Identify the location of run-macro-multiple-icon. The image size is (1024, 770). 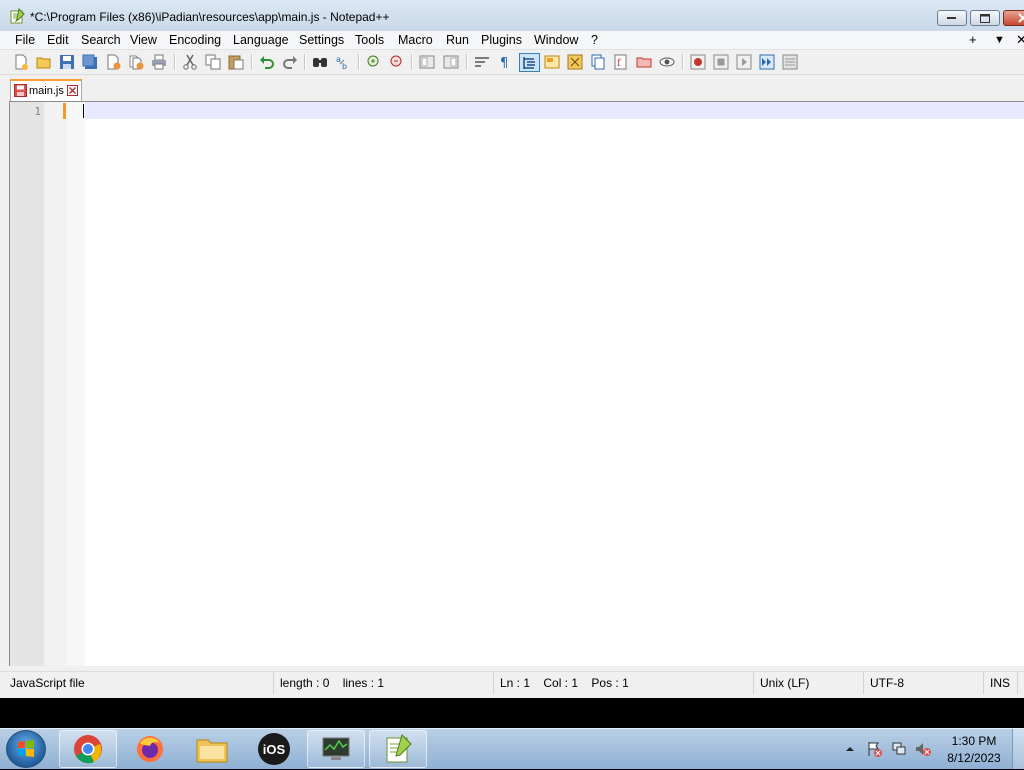
(767, 62).